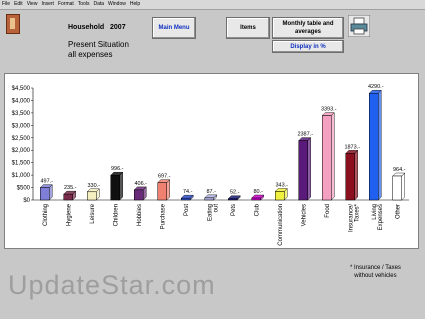 The height and width of the screenshot is (319, 425). I want to click on menu-item-data: Data, so click(98, 4).